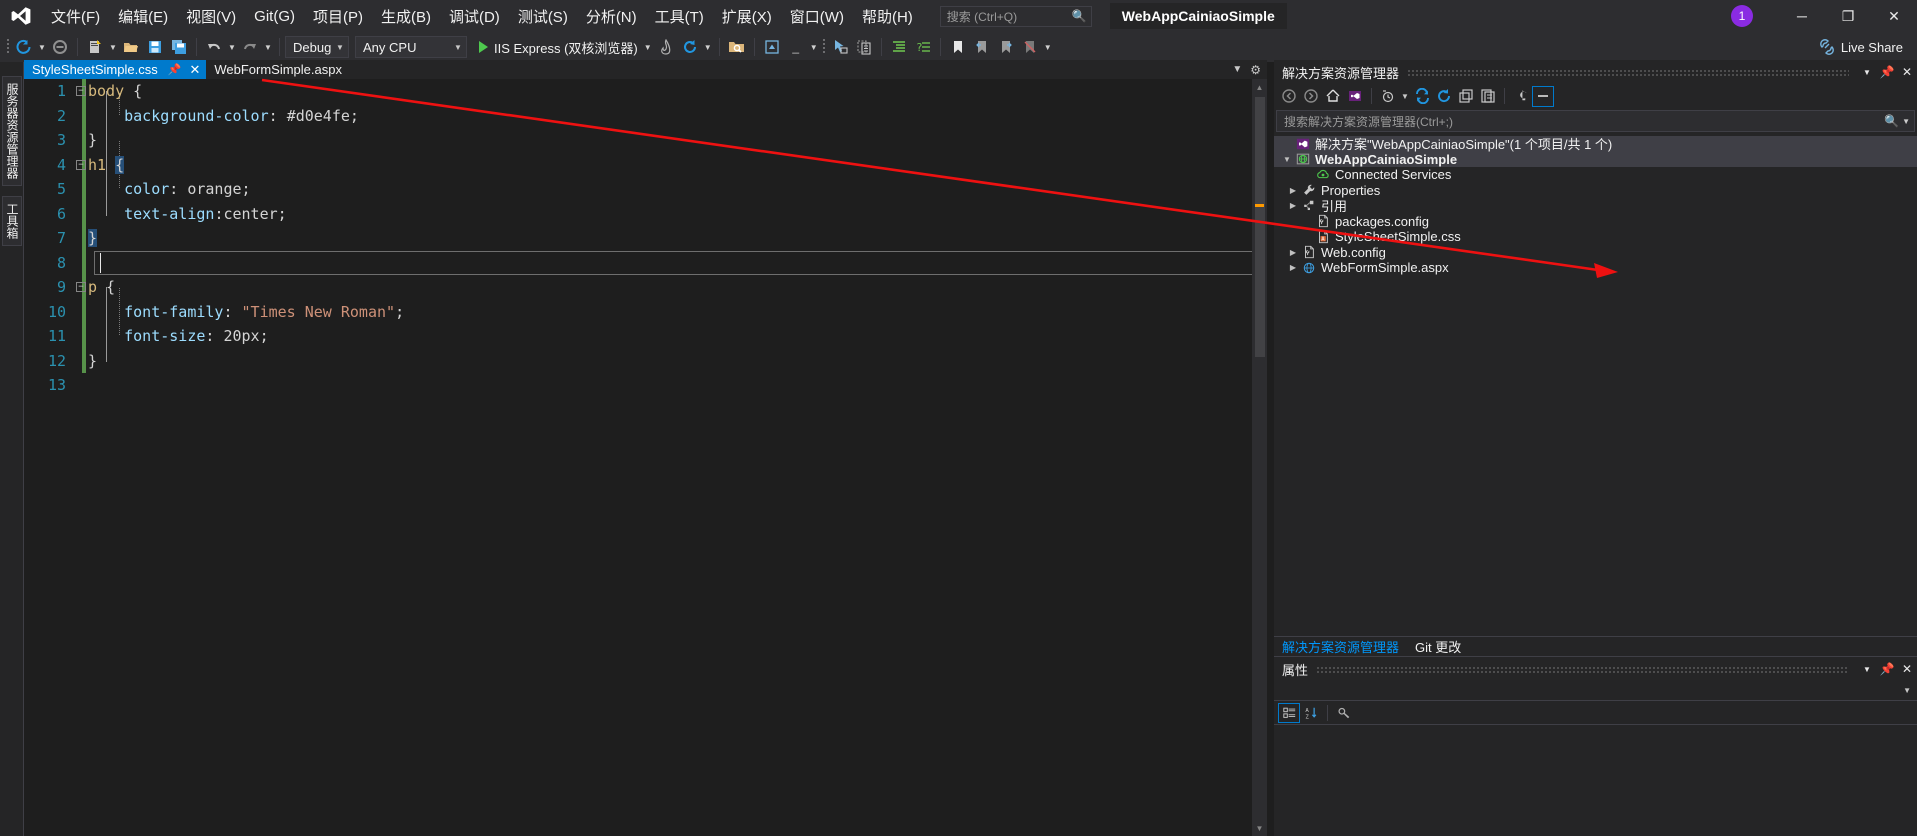 The image size is (1917, 836). I want to click on alphabetical-view-button: AZ, so click(1311, 713).